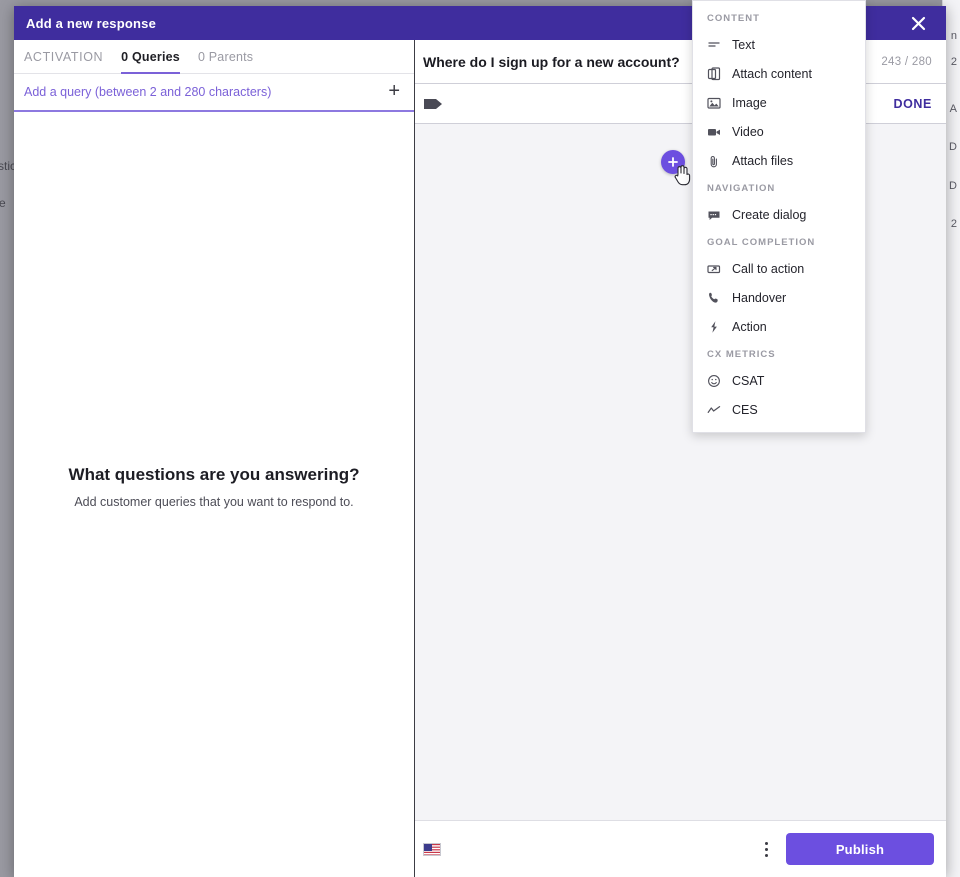 Image resolution: width=960 pixels, height=877 pixels. I want to click on character-counter: 243 / 280, so click(906, 61).